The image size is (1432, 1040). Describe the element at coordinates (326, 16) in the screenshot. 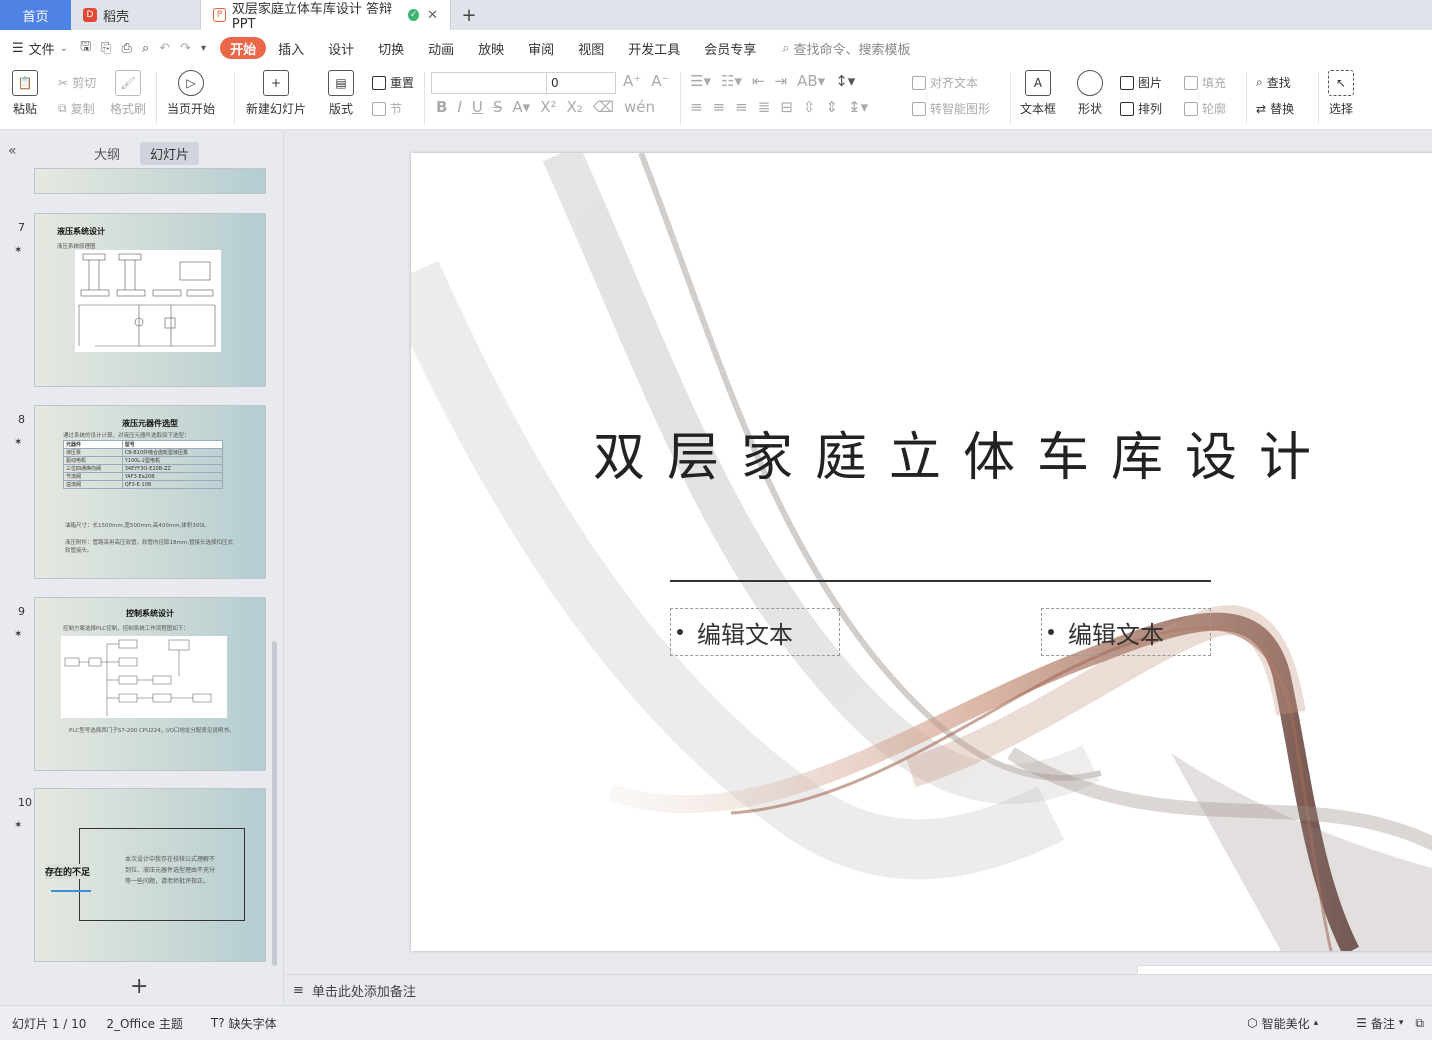

I see `tab-document: P 双层家庭立体车库设计 答辩PPT ✓ ✕` at that location.